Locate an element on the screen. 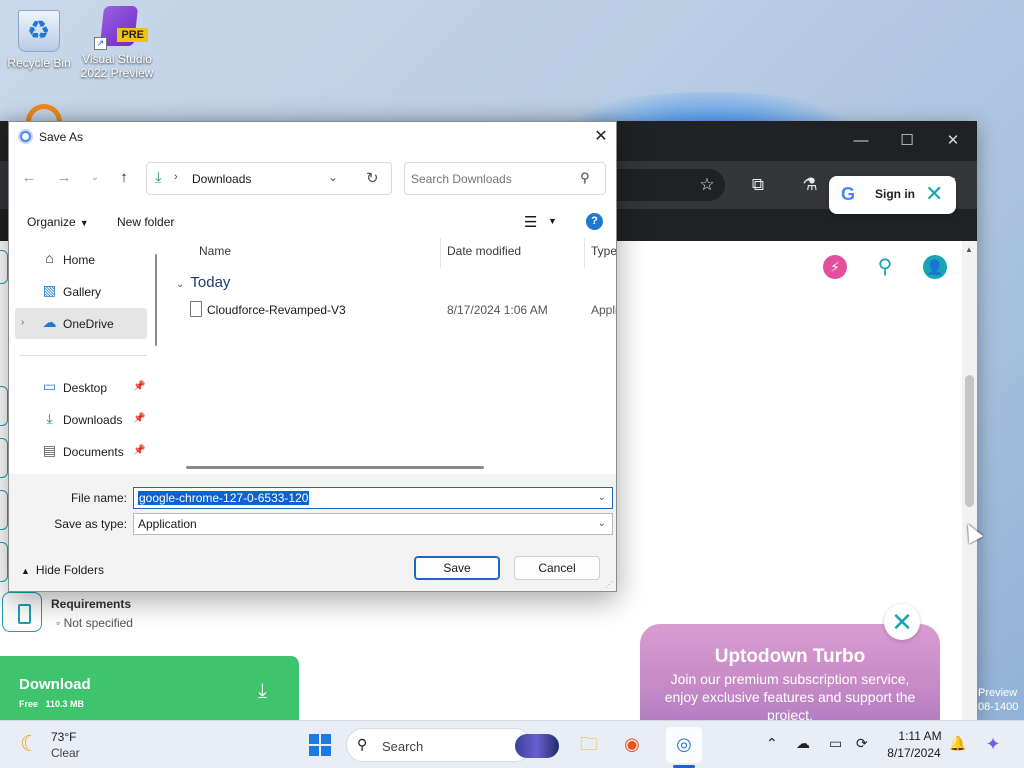 The height and width of the screenshot is (768, 1024). start-windows-icon is located at coordinates (320, 745).